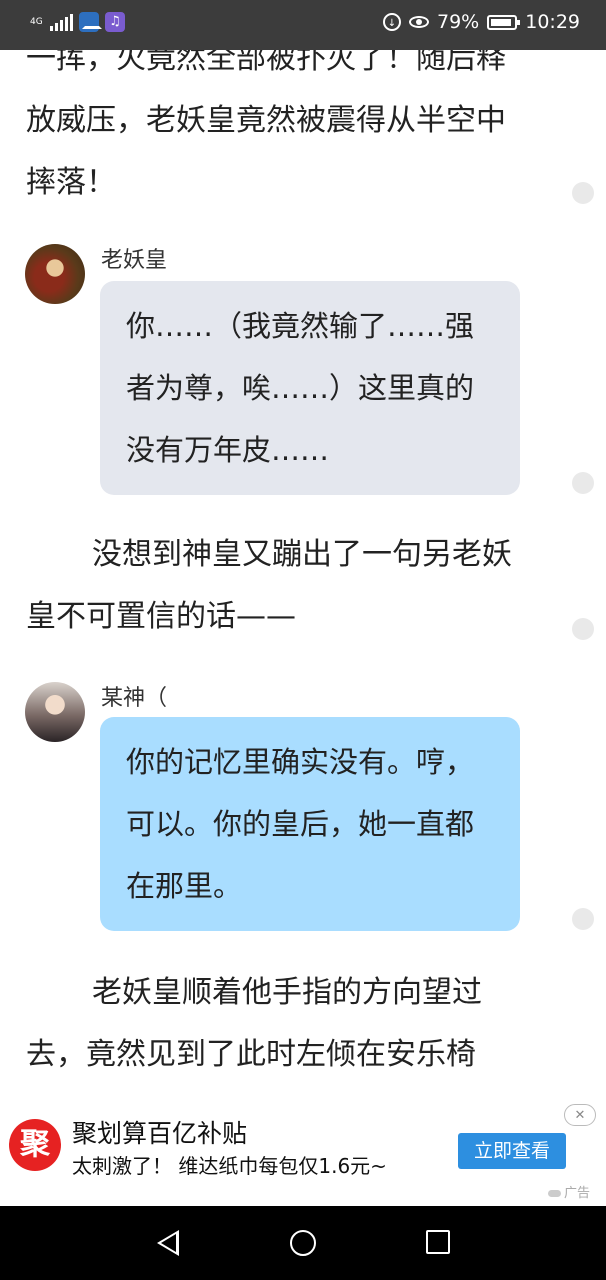 The width and height of the screenshot is (606, 1280). I want to click on navigation-bar, so click(303, 1243).